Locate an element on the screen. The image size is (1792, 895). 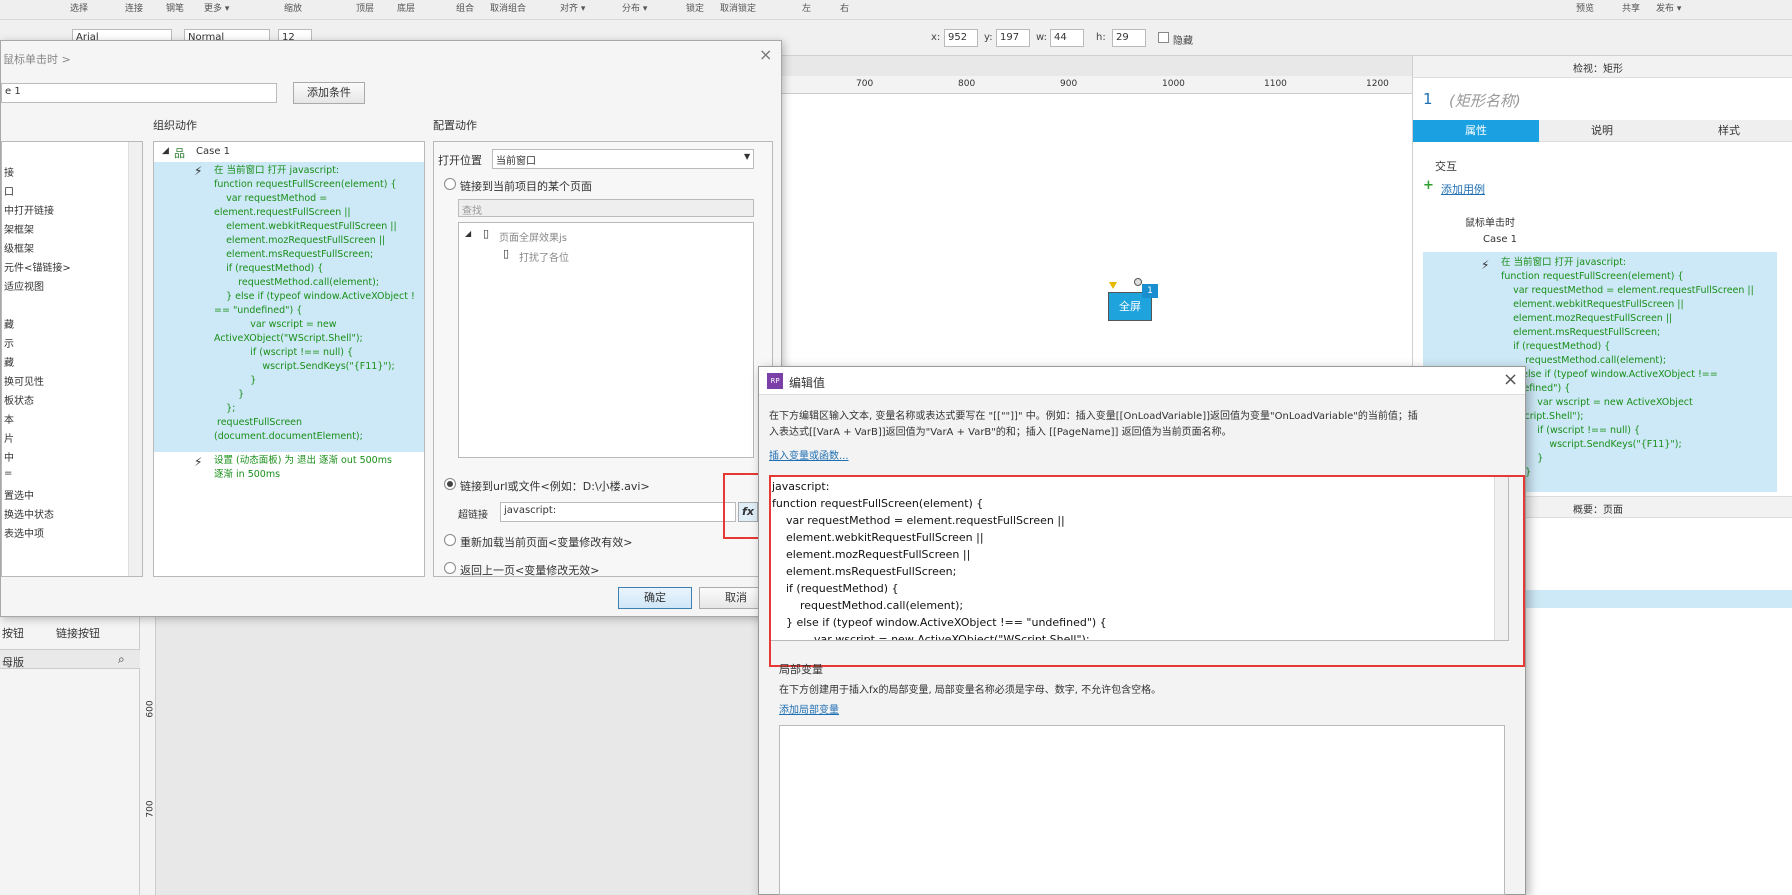
toolbar-group: 组合 is located at coordinates (465, 7).